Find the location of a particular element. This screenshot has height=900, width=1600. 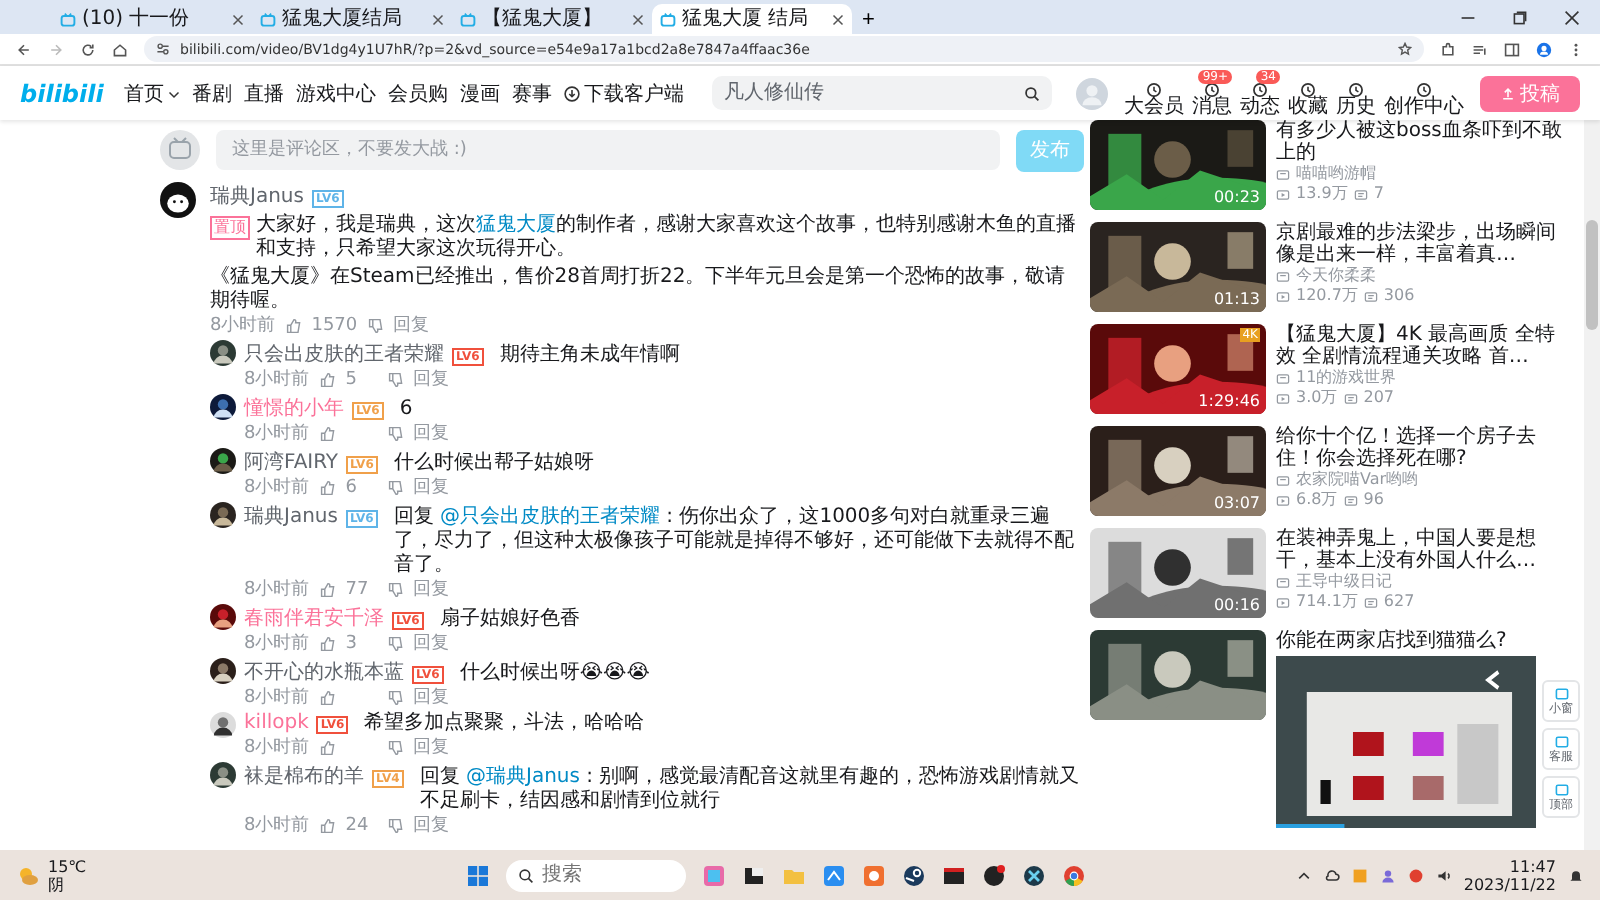

nav-link: 下载客户端 is located at coordinates (623, 93).